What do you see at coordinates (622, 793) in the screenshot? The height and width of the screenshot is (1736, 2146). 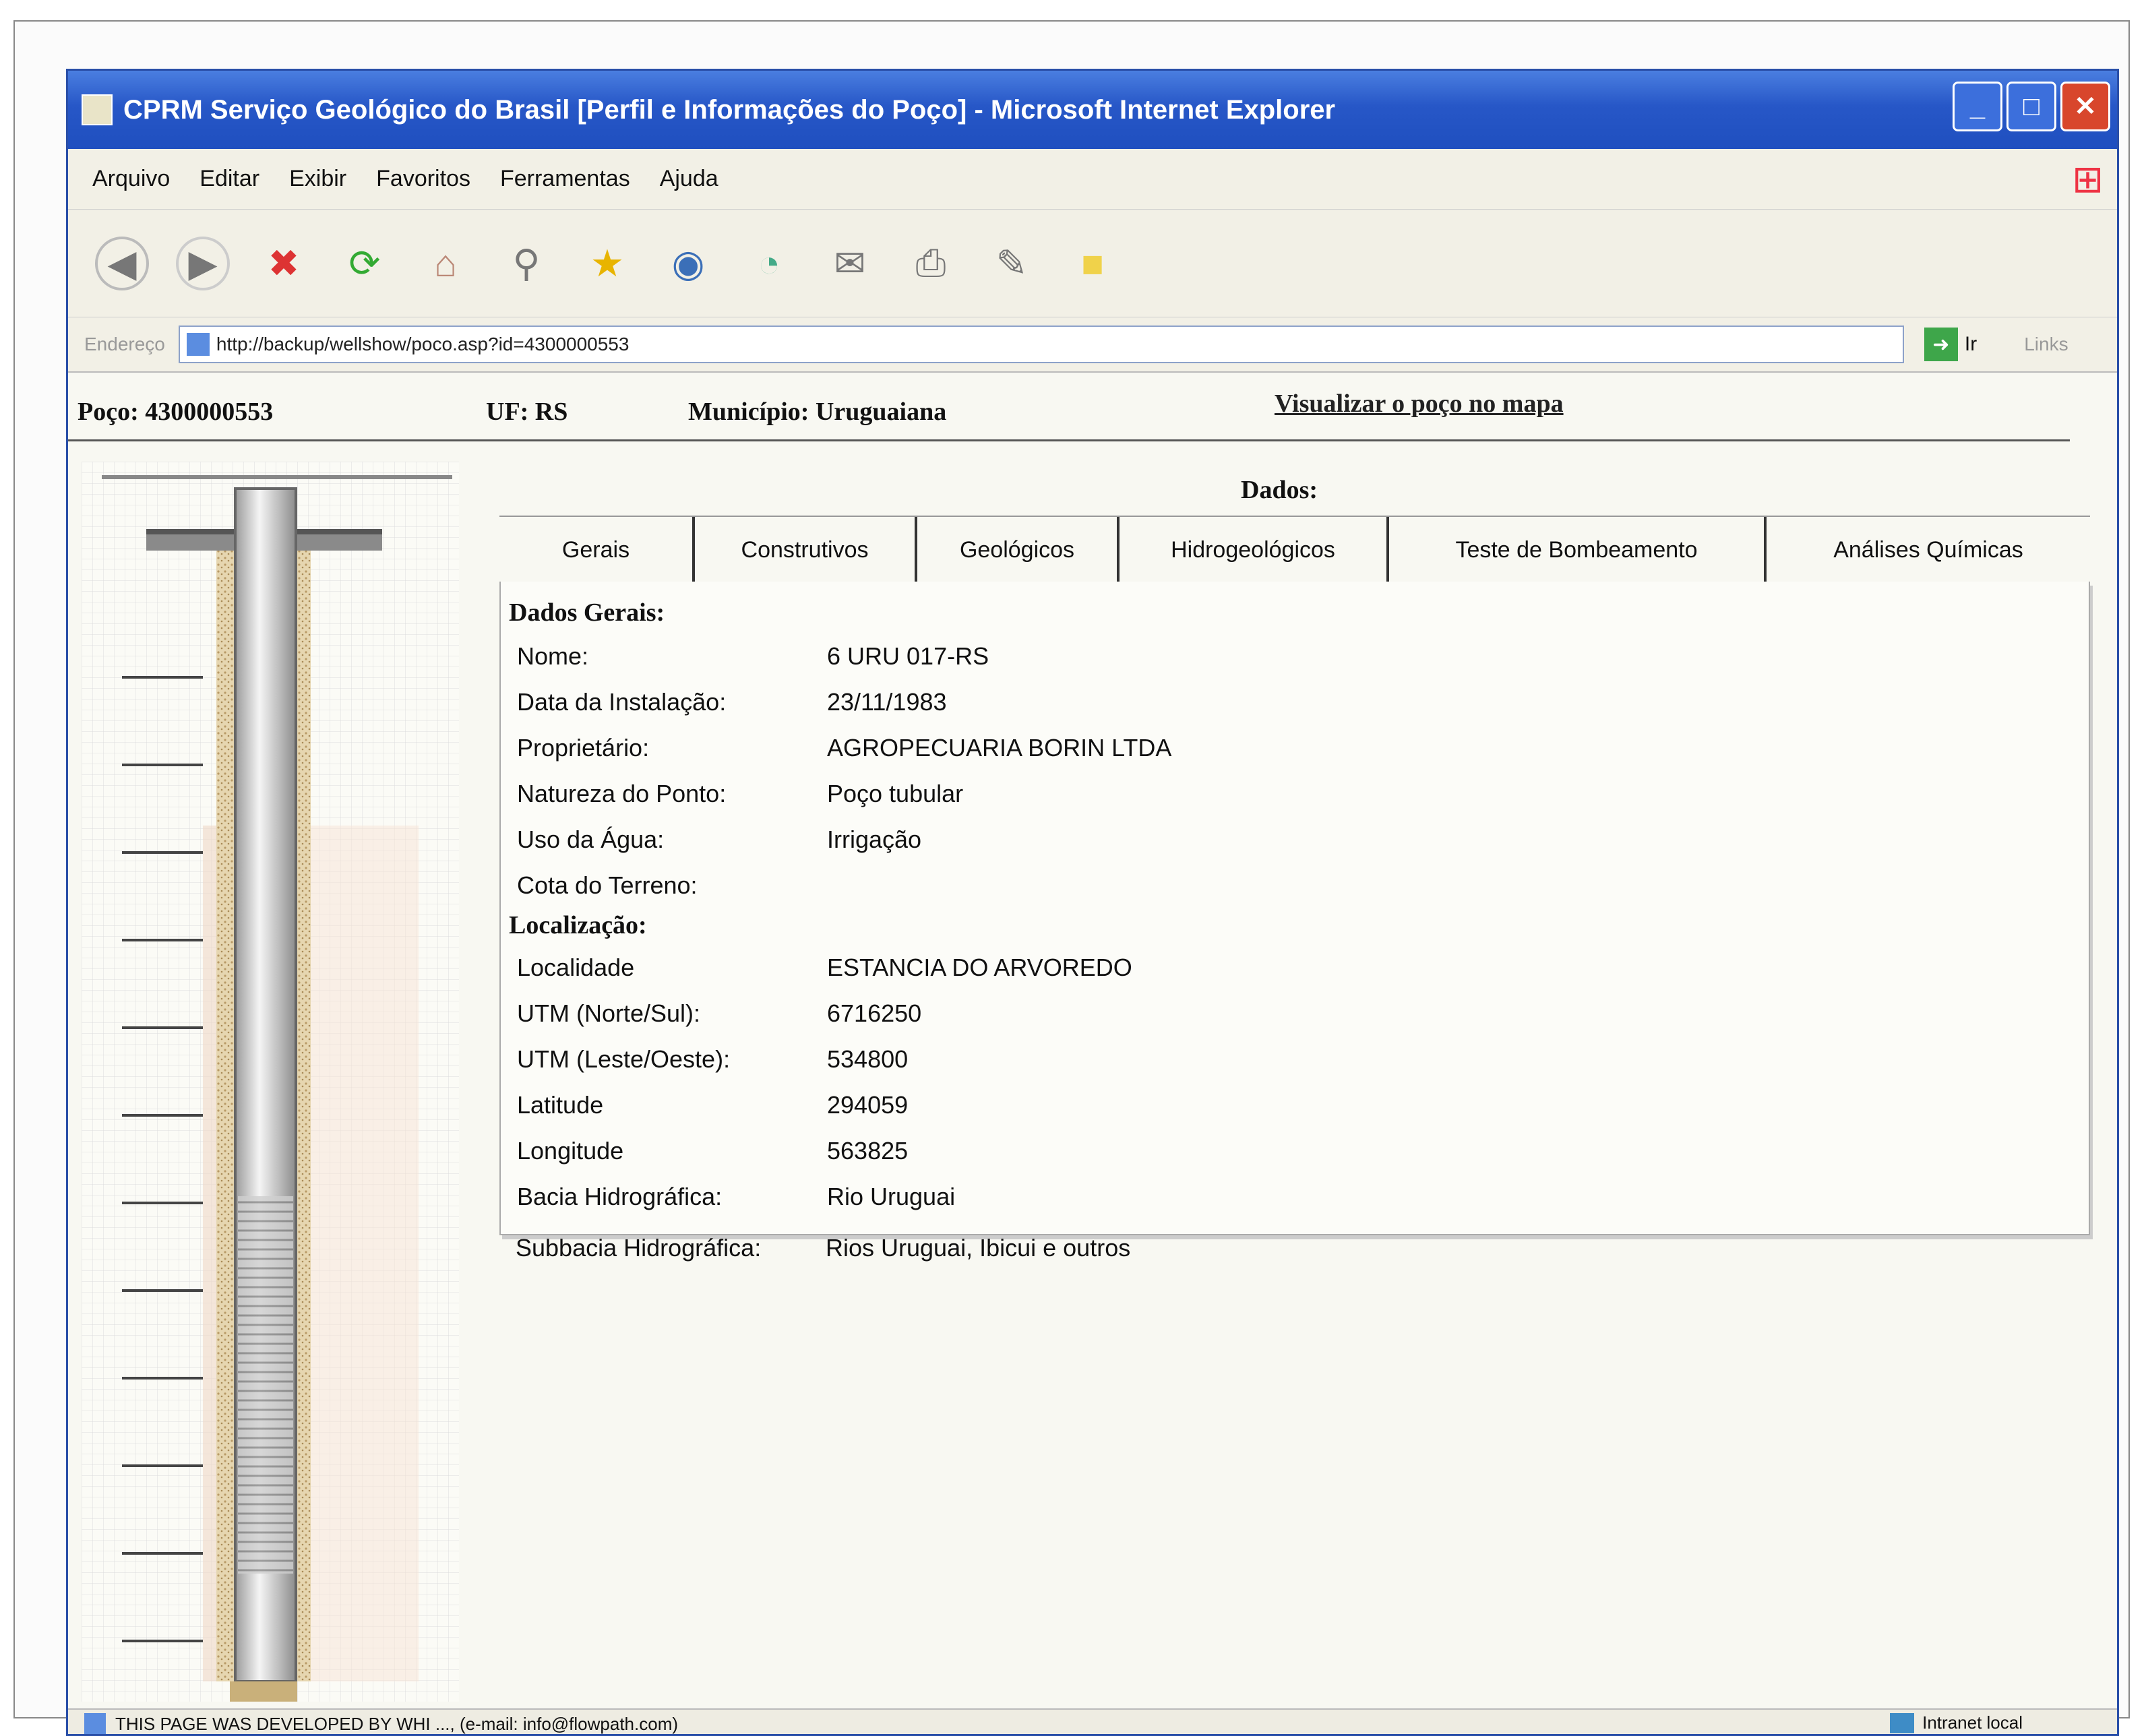 I see `field-label: Natureza do Ponto:` at bounding box center [622, 793].